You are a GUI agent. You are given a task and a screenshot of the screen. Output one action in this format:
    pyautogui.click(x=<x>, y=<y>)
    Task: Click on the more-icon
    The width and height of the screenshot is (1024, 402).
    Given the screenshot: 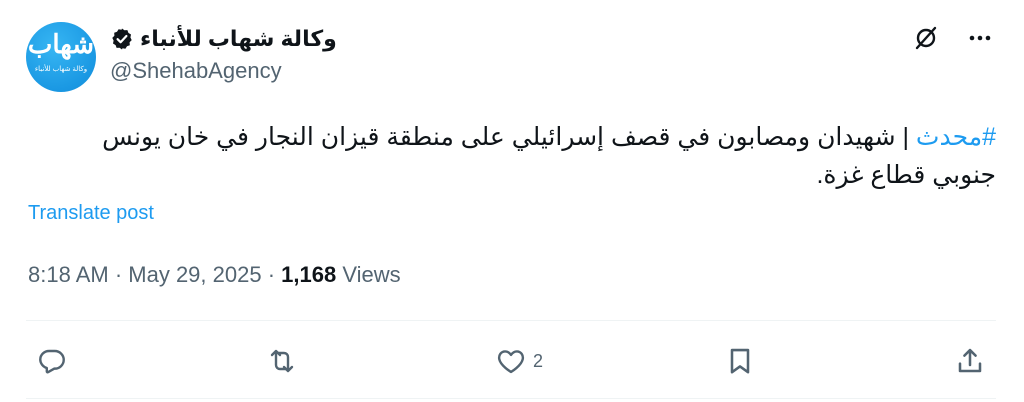 What is the action you would take?
    pyautogui.click(x=980, y=38)
    